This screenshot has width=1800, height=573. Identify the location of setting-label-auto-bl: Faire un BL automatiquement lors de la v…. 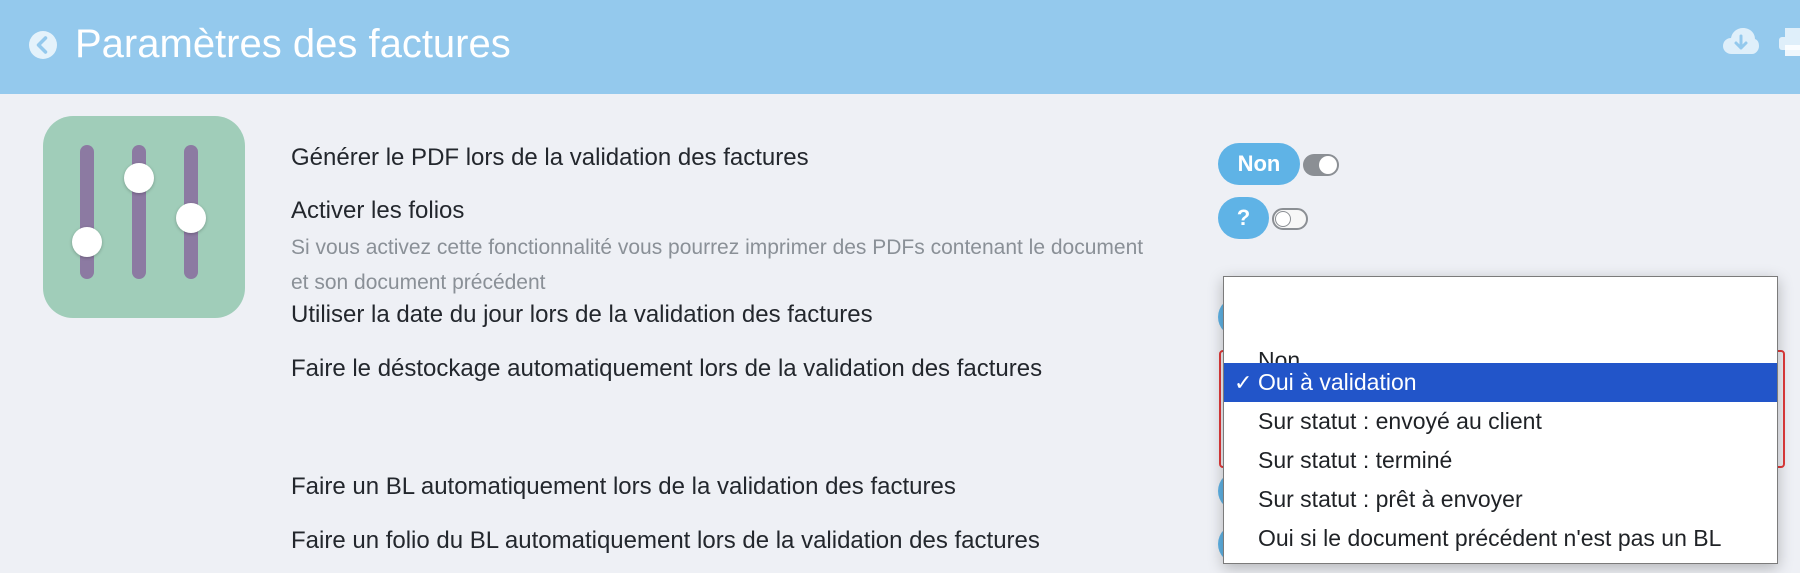
(623, 486).